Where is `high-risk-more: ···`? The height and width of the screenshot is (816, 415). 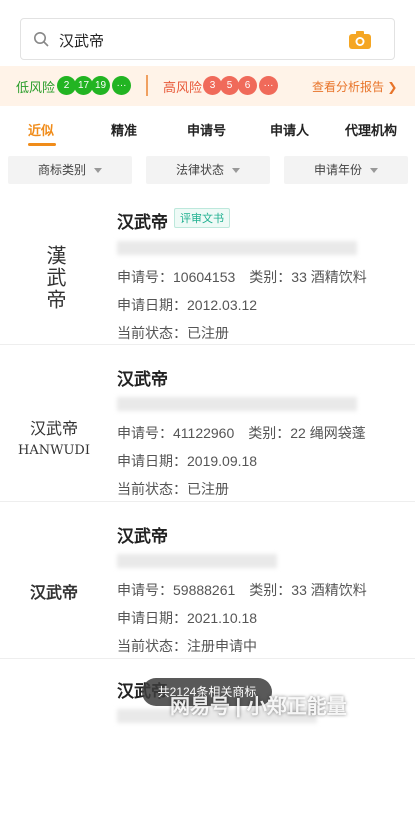 high-risk-more: ··· is located at coordinates (268, 85).